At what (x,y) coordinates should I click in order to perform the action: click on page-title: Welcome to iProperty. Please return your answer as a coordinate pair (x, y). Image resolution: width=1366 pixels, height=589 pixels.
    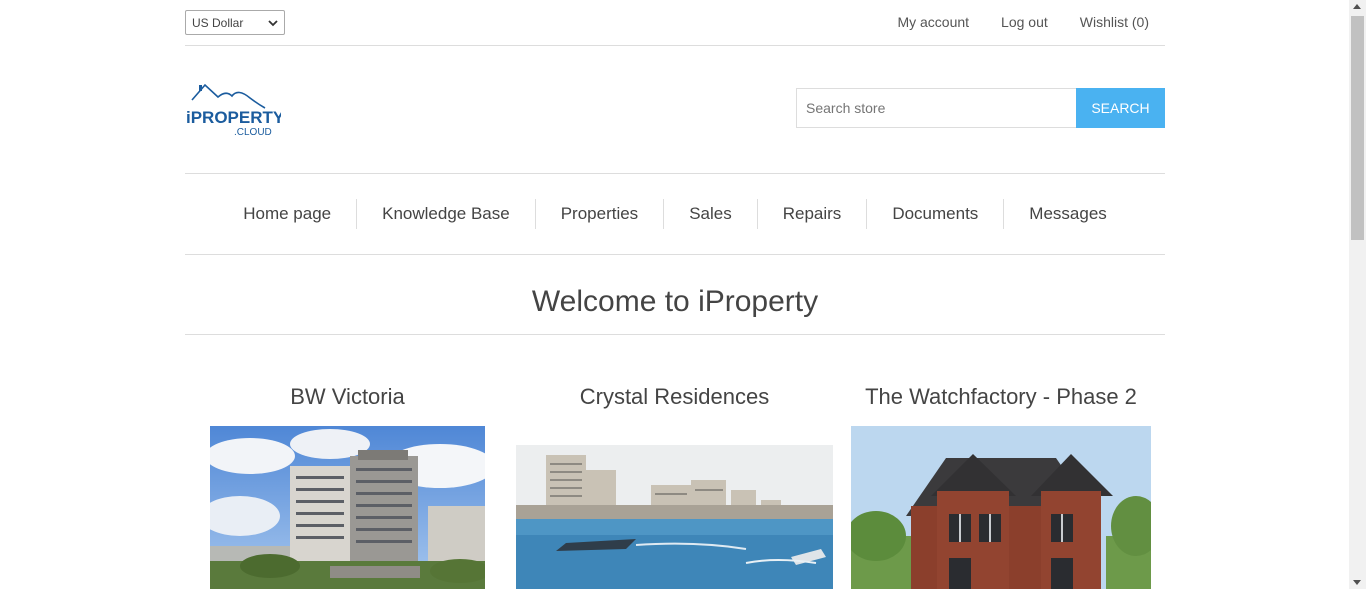
    Looking at the image, I should click on (675, 301).